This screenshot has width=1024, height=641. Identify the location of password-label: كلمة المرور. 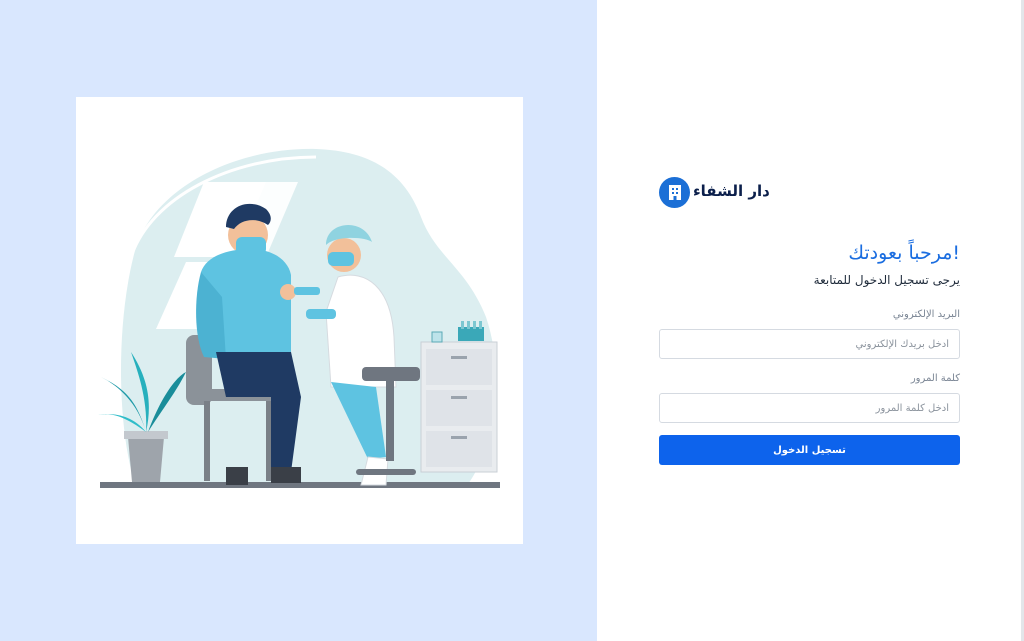
(935, 378).